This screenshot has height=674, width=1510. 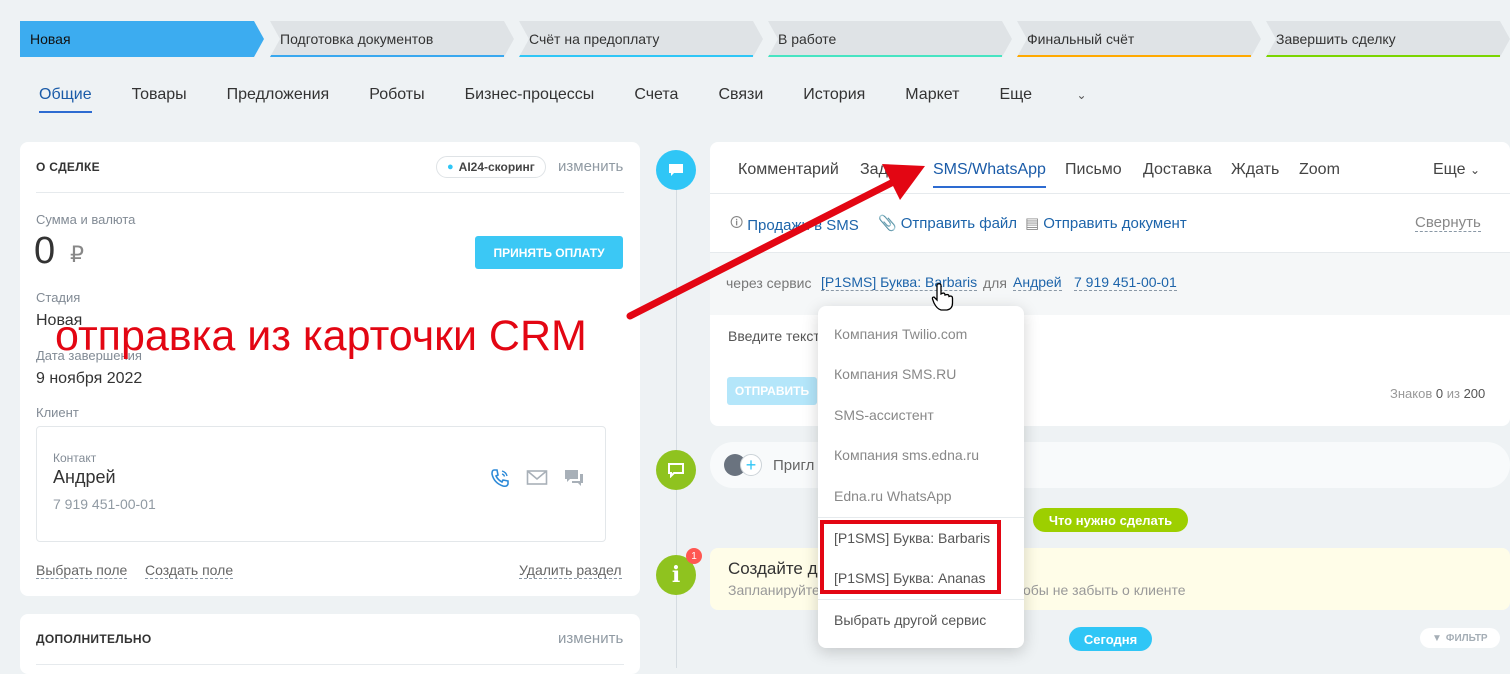 I want to click on stage-label: Новая, so click(x=50, y=39).